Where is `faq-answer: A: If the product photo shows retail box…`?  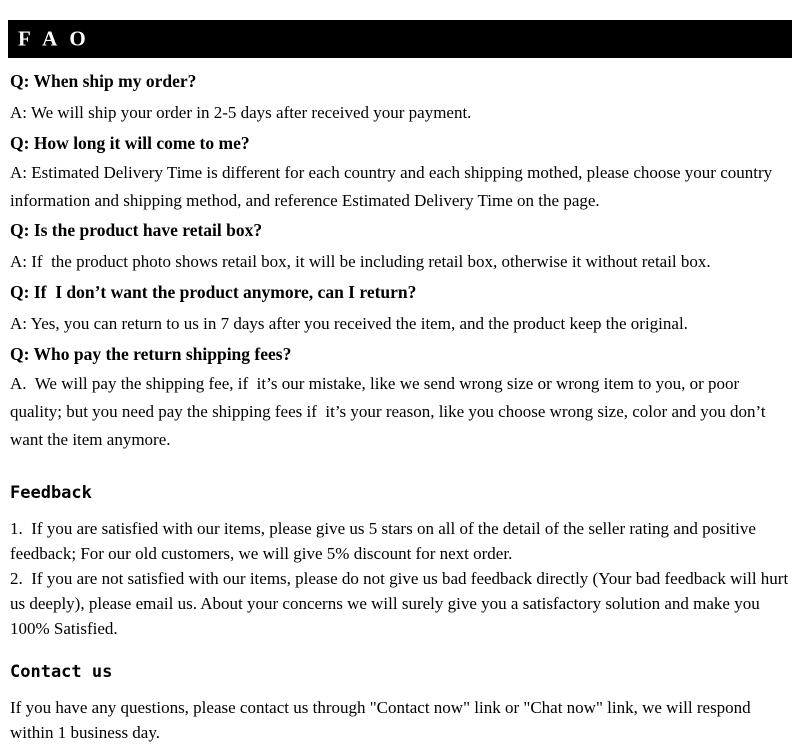
faq-answer: A: If the product photo shows retail box… is located at coordinates (360, 261).